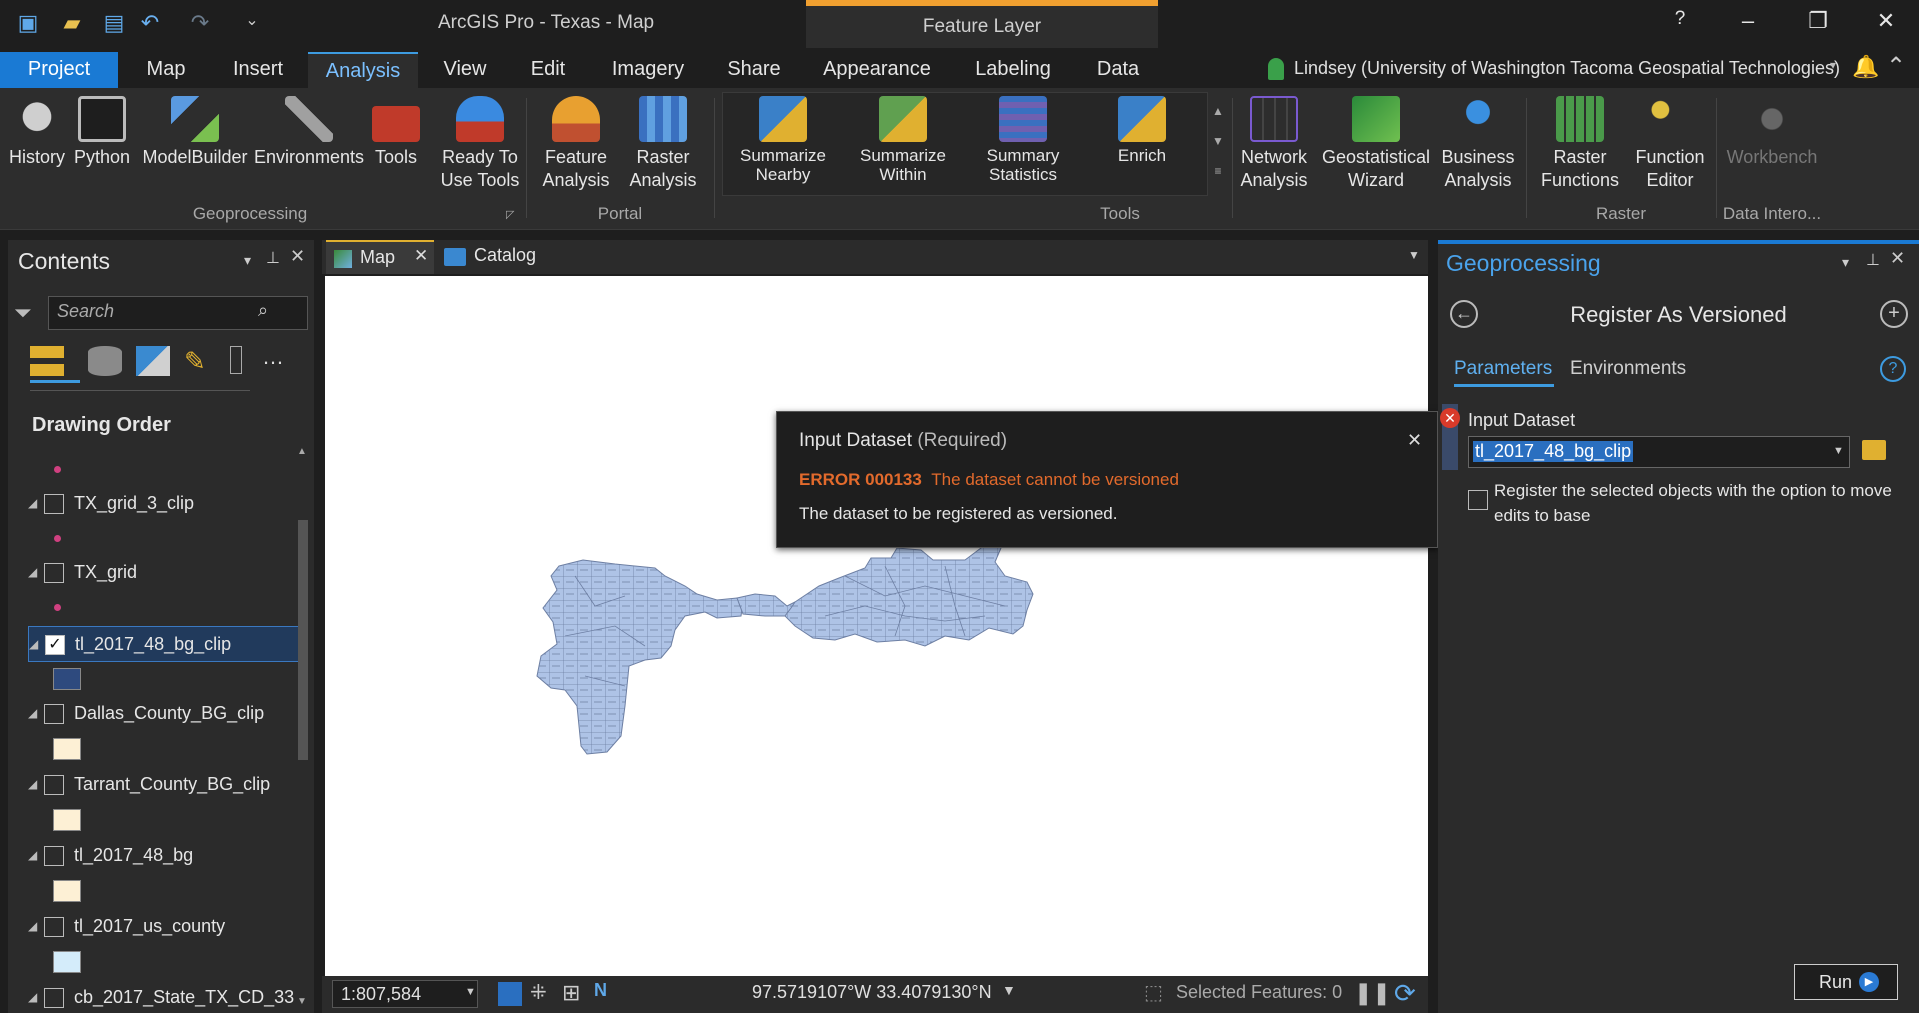 The image size is (1919, 1013). What do you see at coordinates (23, 313) in the screenshot?
I see `filter-icon: ⏷` at bounding box center [23, 313].